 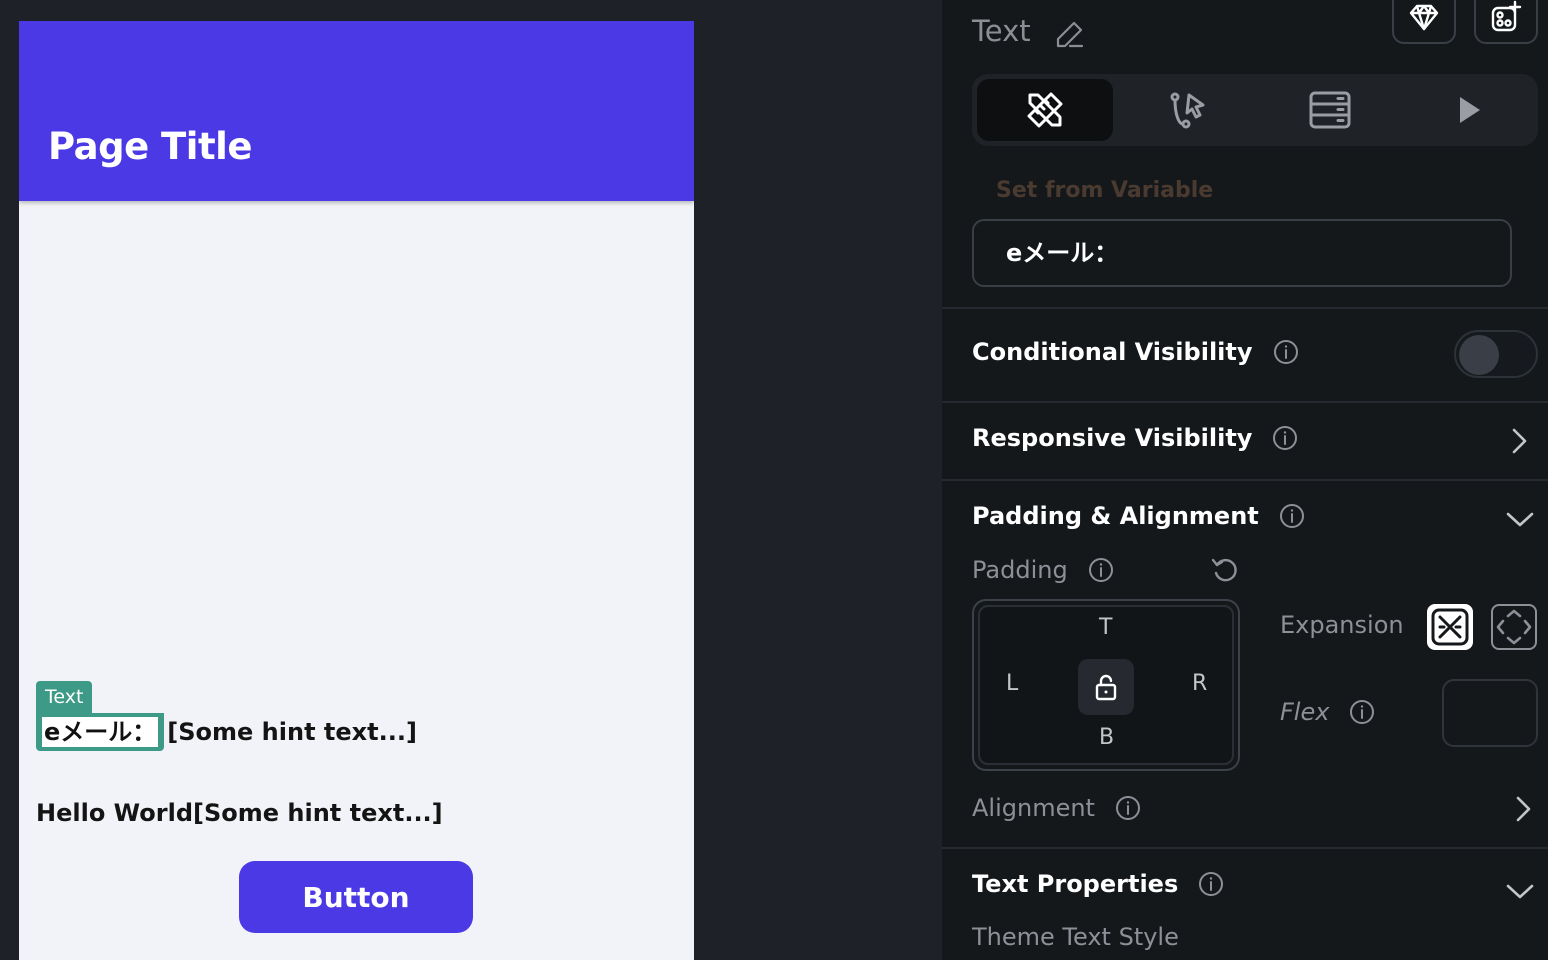 I want to click on add-widget-icon, so click(x=1506, y=16).